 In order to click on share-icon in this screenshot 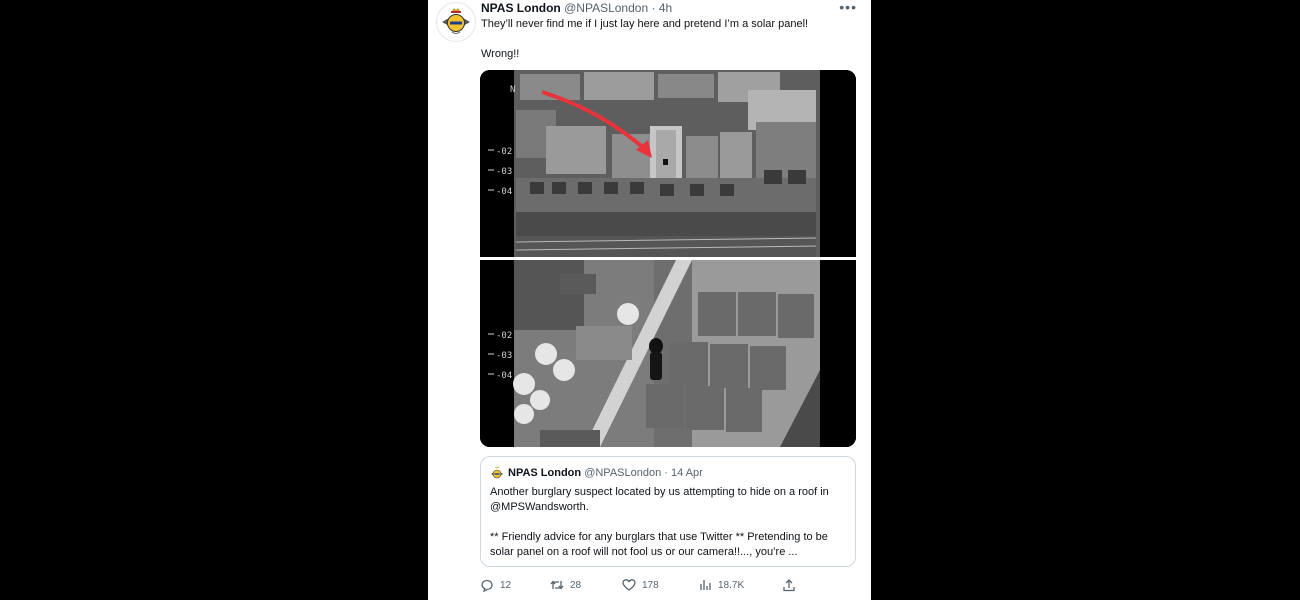, I will do `click(789, 585)`.